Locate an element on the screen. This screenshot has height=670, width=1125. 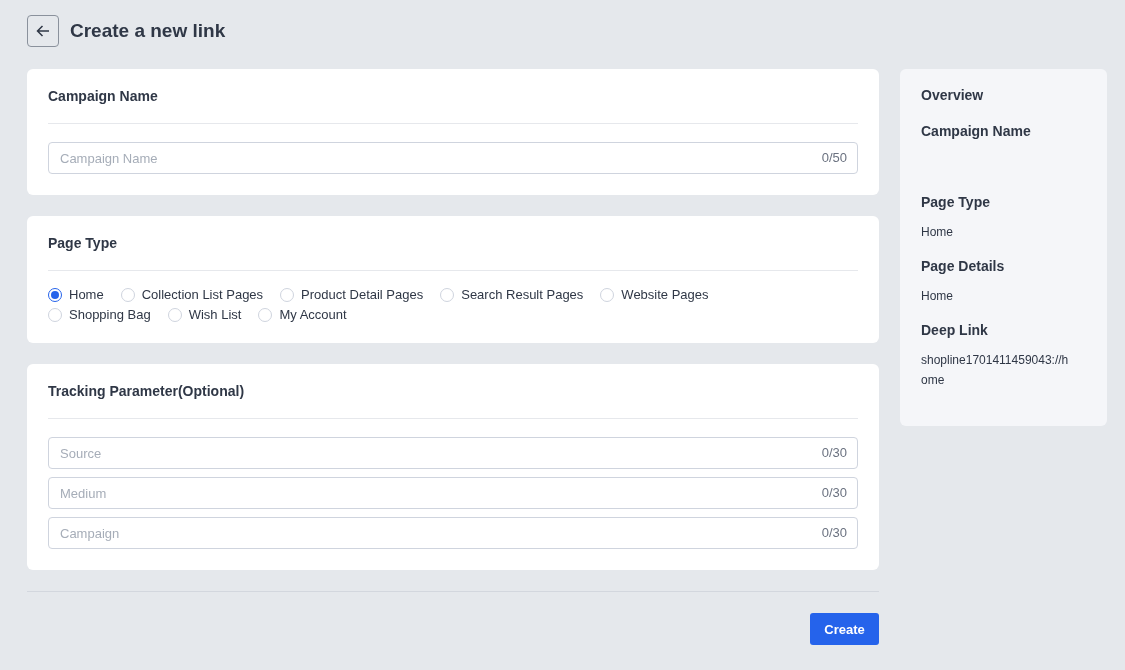
overview-value: shopline1701411459043://home is located at coordinates (995, 370).